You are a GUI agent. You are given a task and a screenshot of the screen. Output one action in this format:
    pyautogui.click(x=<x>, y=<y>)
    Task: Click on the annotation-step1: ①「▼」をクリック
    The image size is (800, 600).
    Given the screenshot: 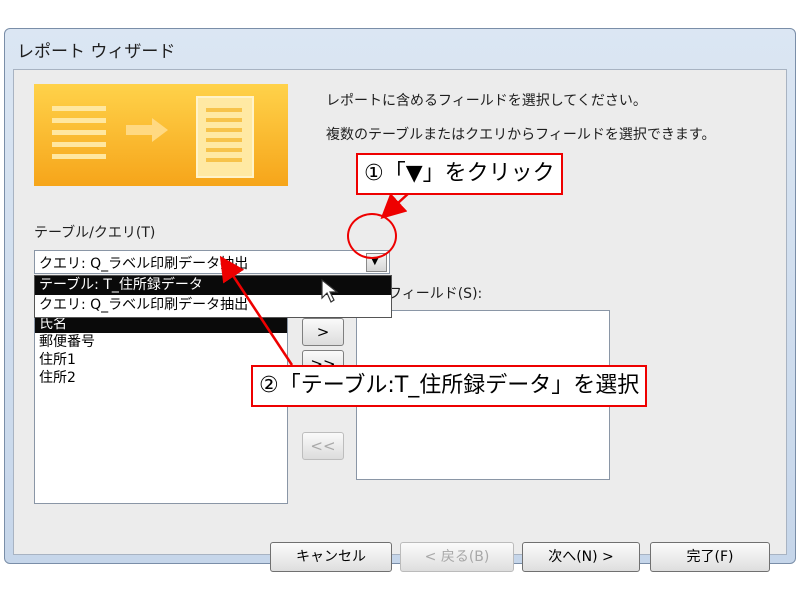 What is the action you would take?
    pyautogui.click(x=459, y=174)
    